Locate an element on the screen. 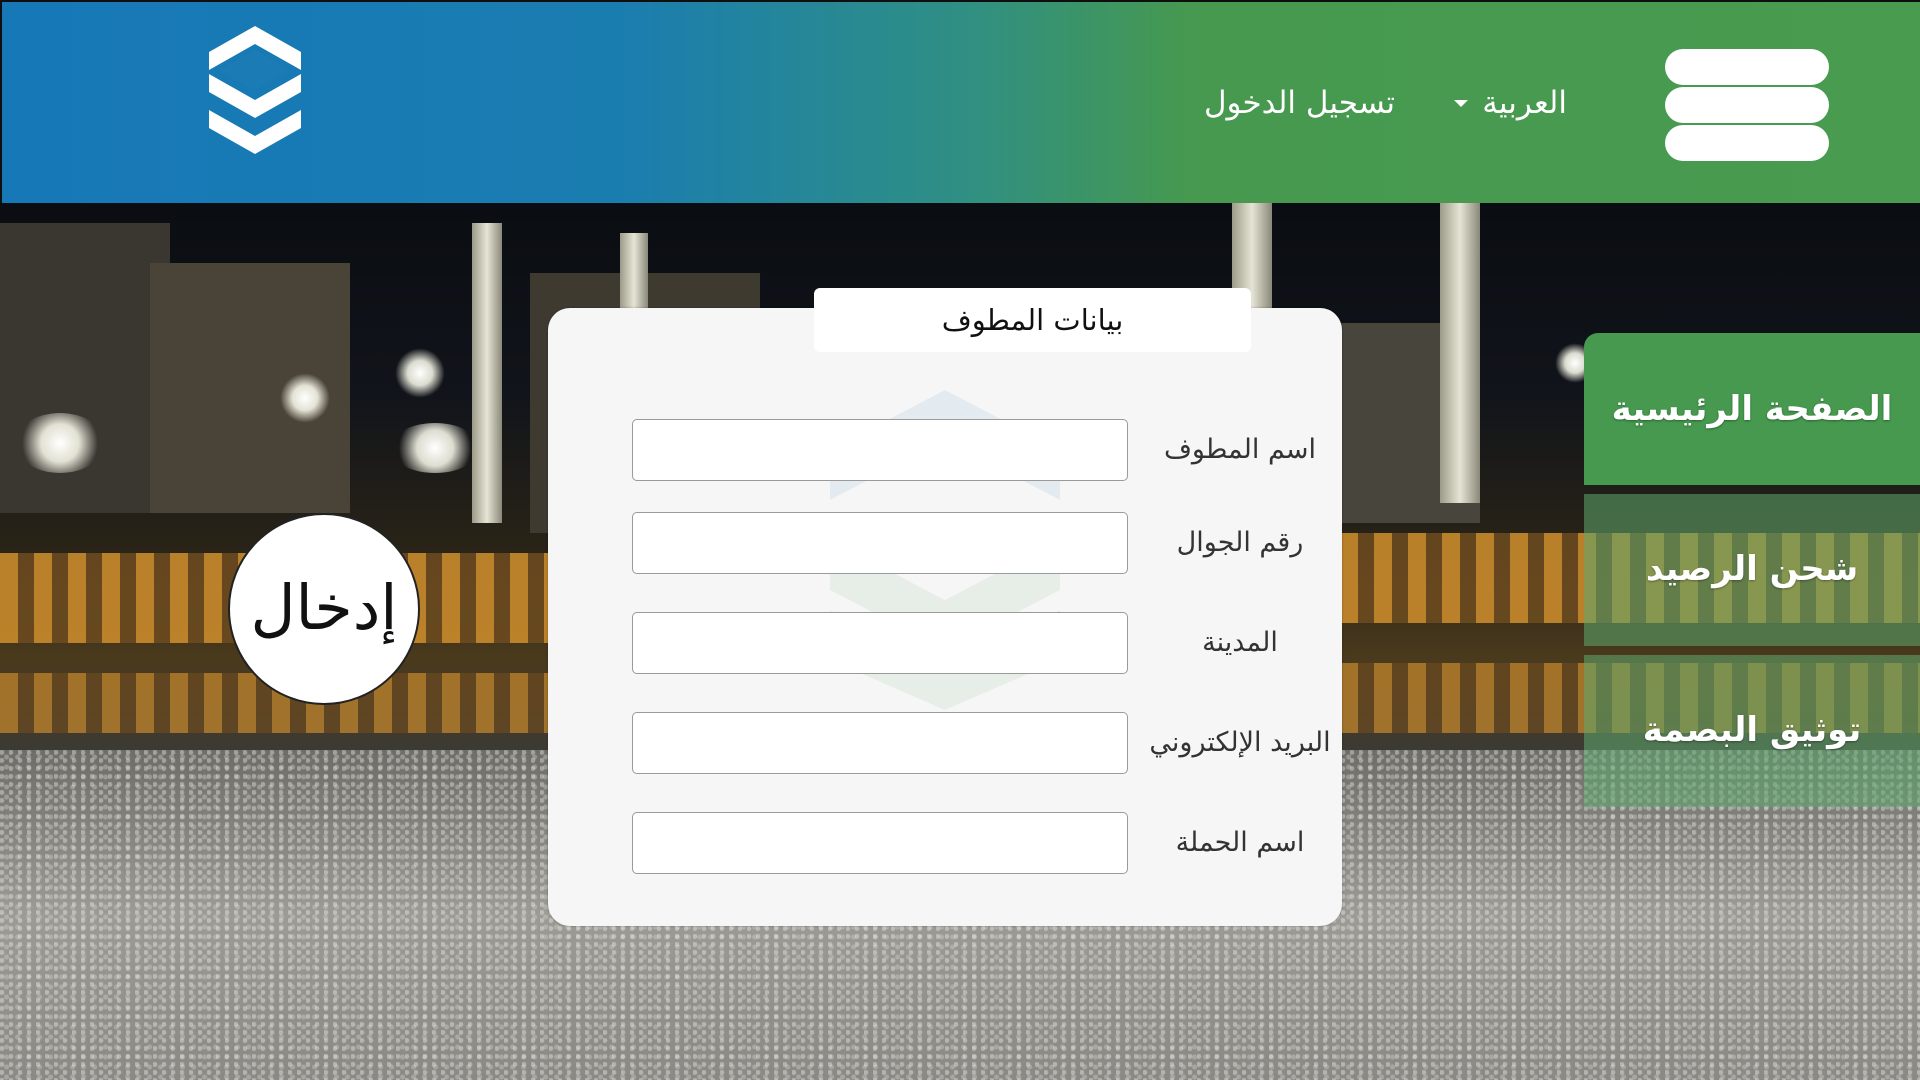 This screenshot has height=1080, width=1920. field-row-city: المدينة is located at coordinates (987, 643).